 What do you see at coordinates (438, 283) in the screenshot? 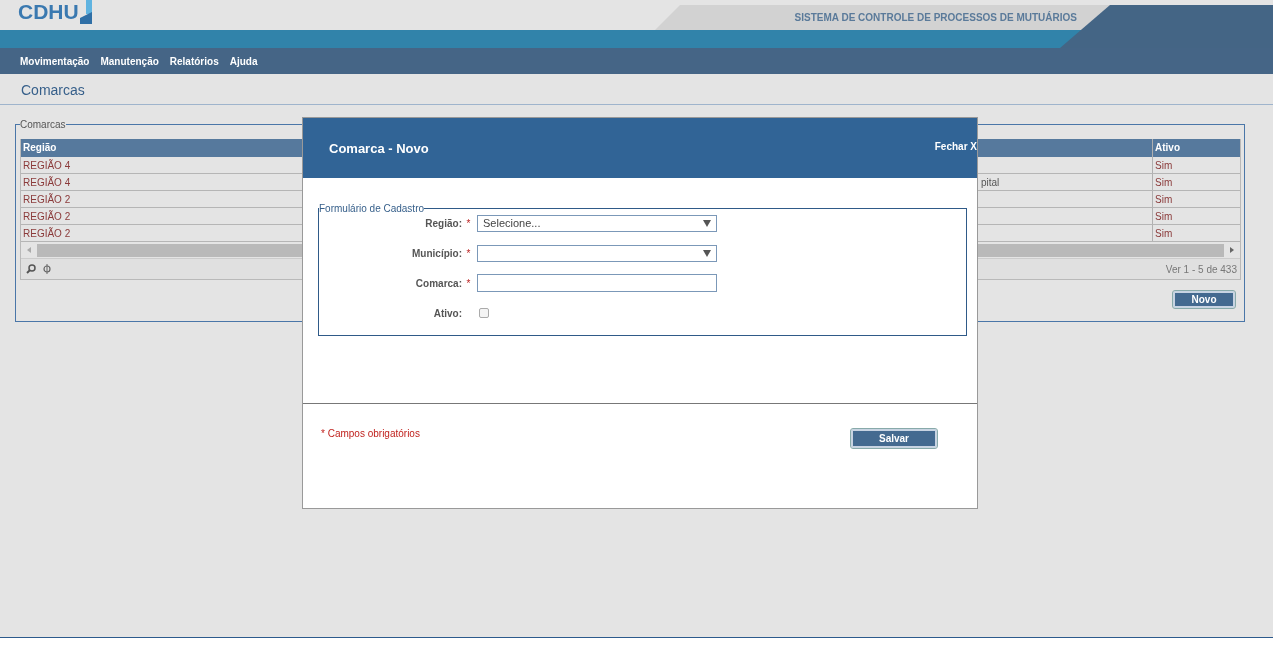
I see `field-label: Comarca:` at bounding box center [438, 283].